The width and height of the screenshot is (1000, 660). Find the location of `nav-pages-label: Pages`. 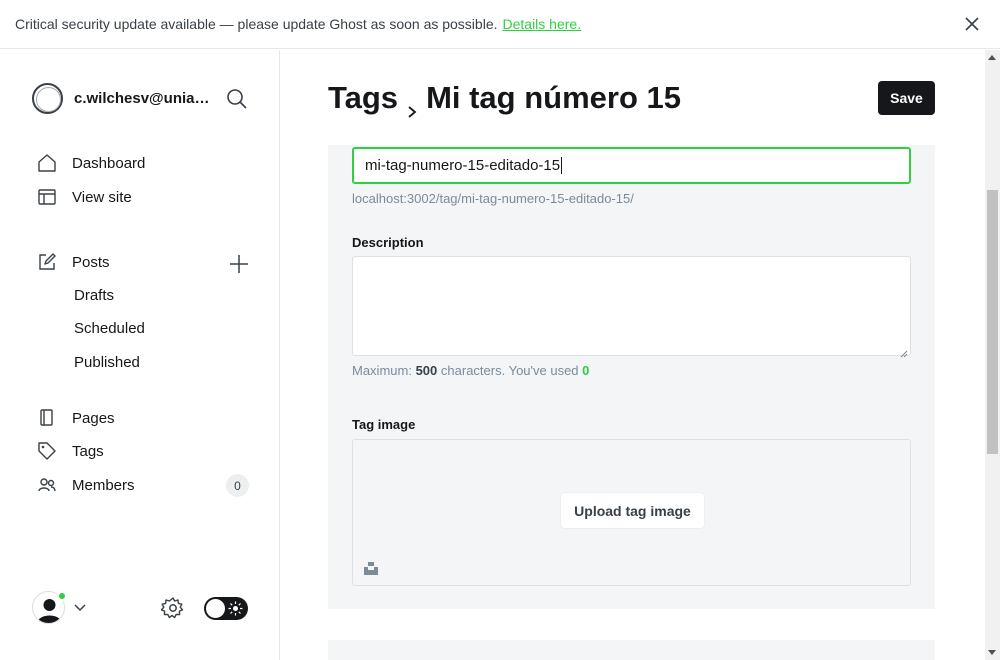

nav-pages-label: Pages is located at coordinates (93, 418).